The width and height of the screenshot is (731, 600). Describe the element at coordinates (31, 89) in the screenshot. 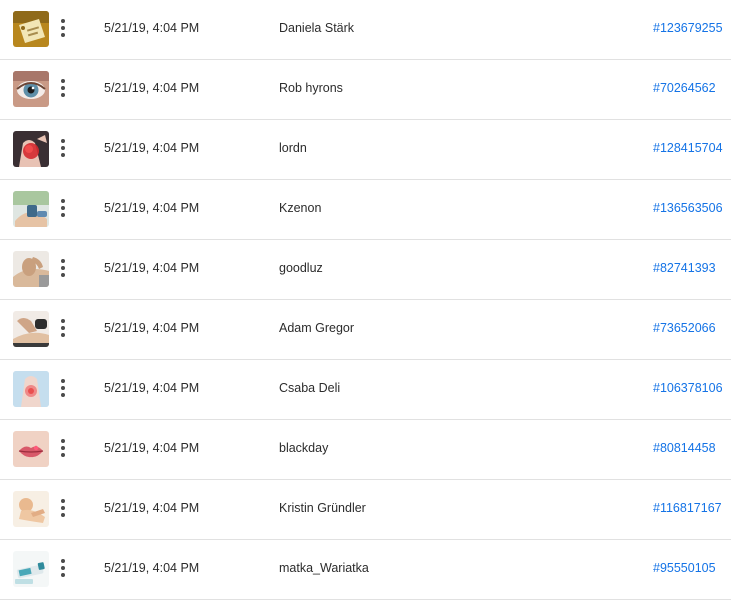

I see `eye-closeup-thumbnail` at that location.